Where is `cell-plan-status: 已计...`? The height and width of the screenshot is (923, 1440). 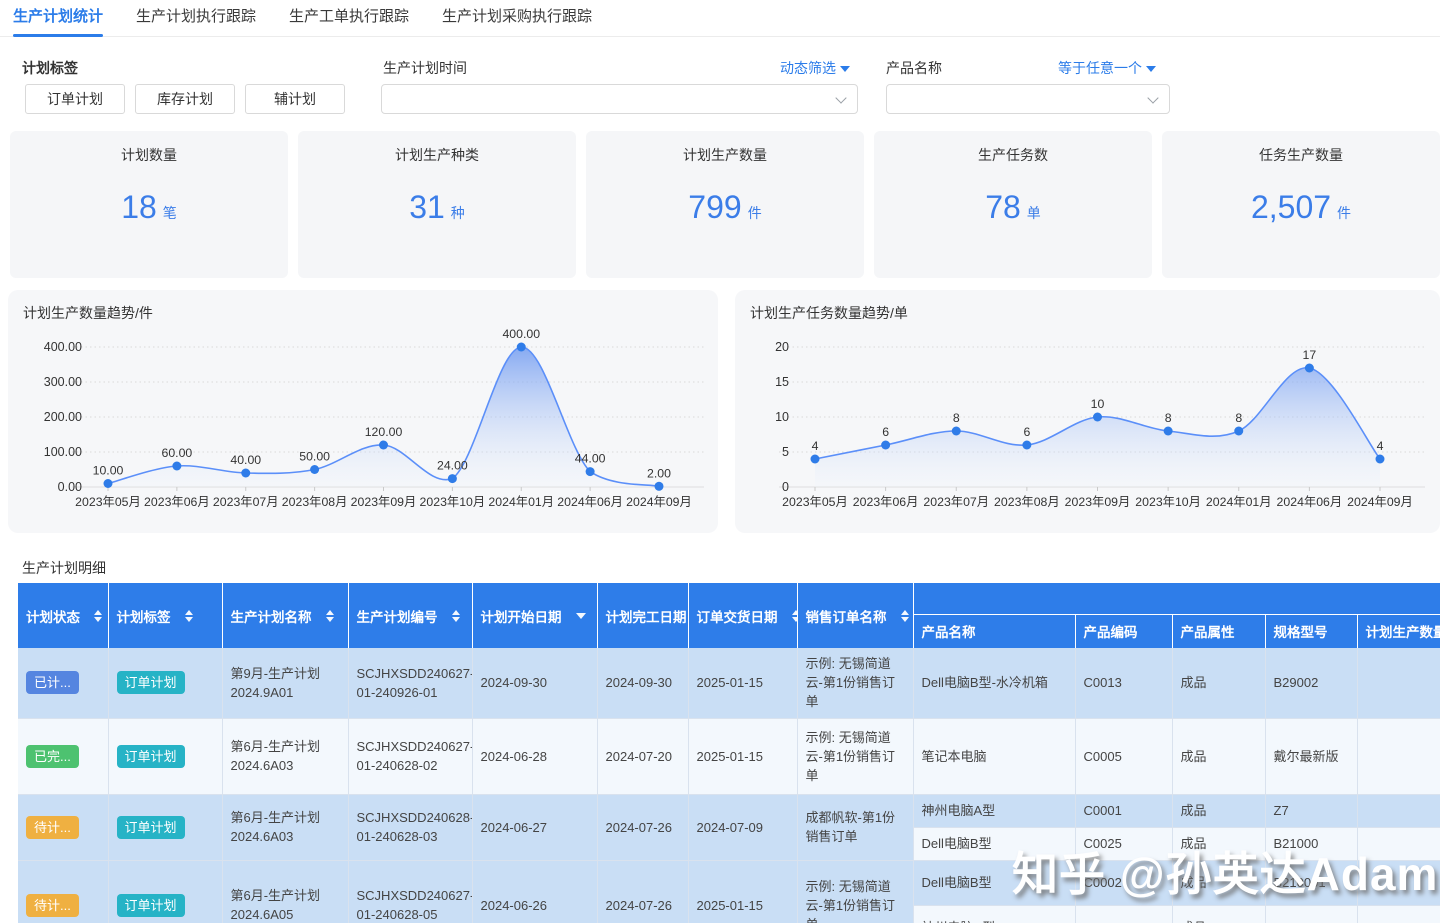 cell-plan-status: 已计... is located at coordinates (63, 683).